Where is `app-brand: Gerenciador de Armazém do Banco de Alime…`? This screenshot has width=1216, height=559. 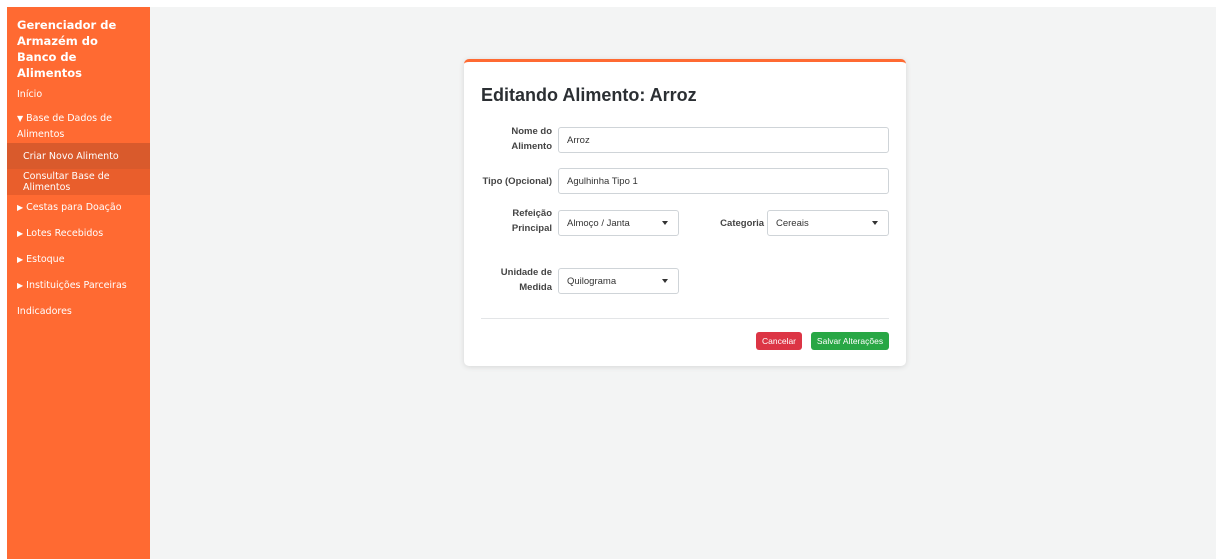
app-brand: Gerenciador de Armazém do Banco de Alime… is located at coordinates (67, 49).